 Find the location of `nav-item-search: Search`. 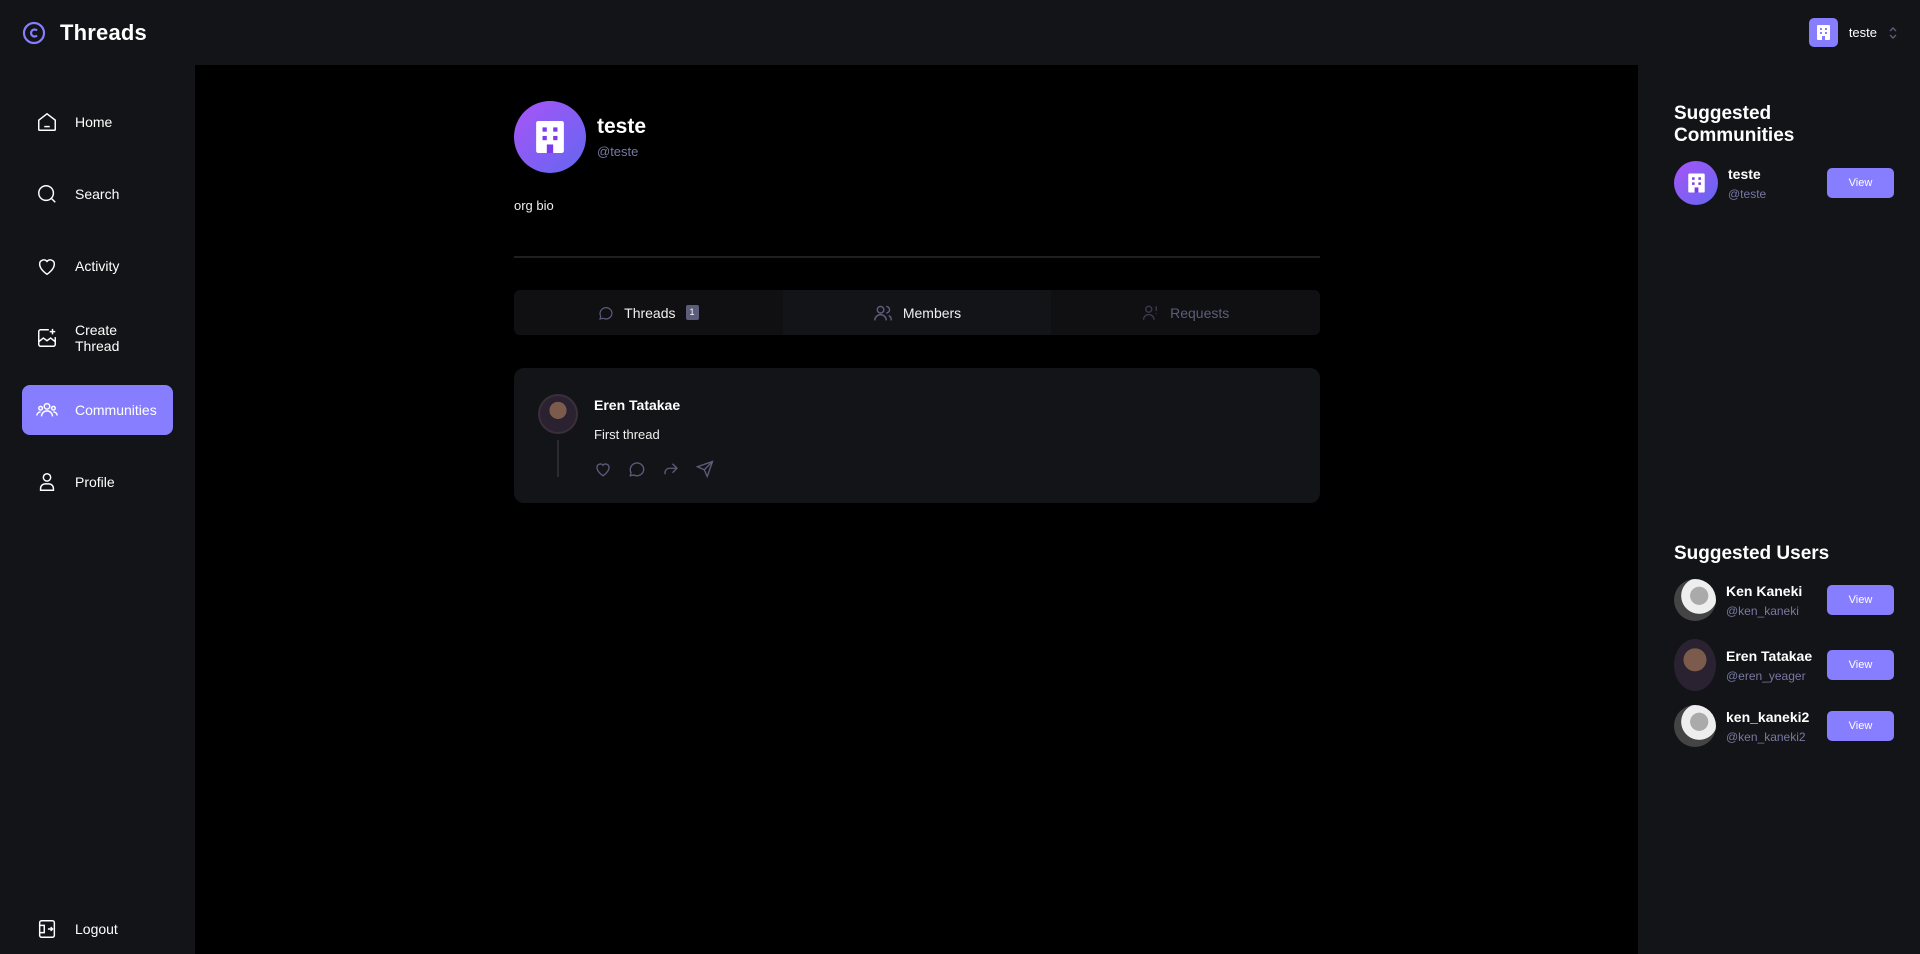

nav-item-search: Search is located at coordinates (97, 194).